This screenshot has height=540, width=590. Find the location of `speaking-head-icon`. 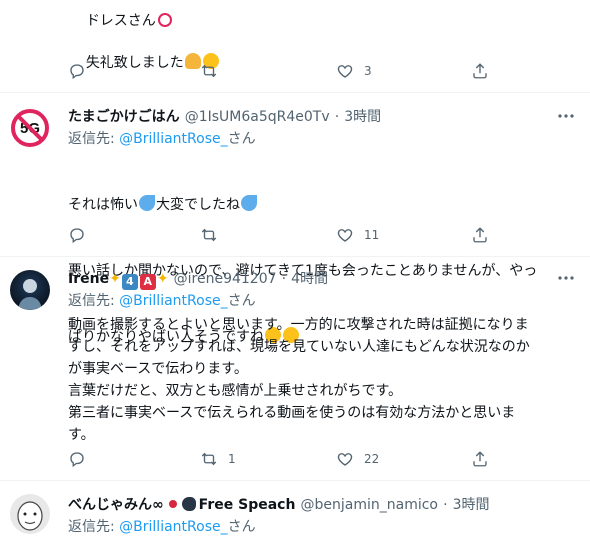

speaking-head-icon is located at coordinates (188, 504).